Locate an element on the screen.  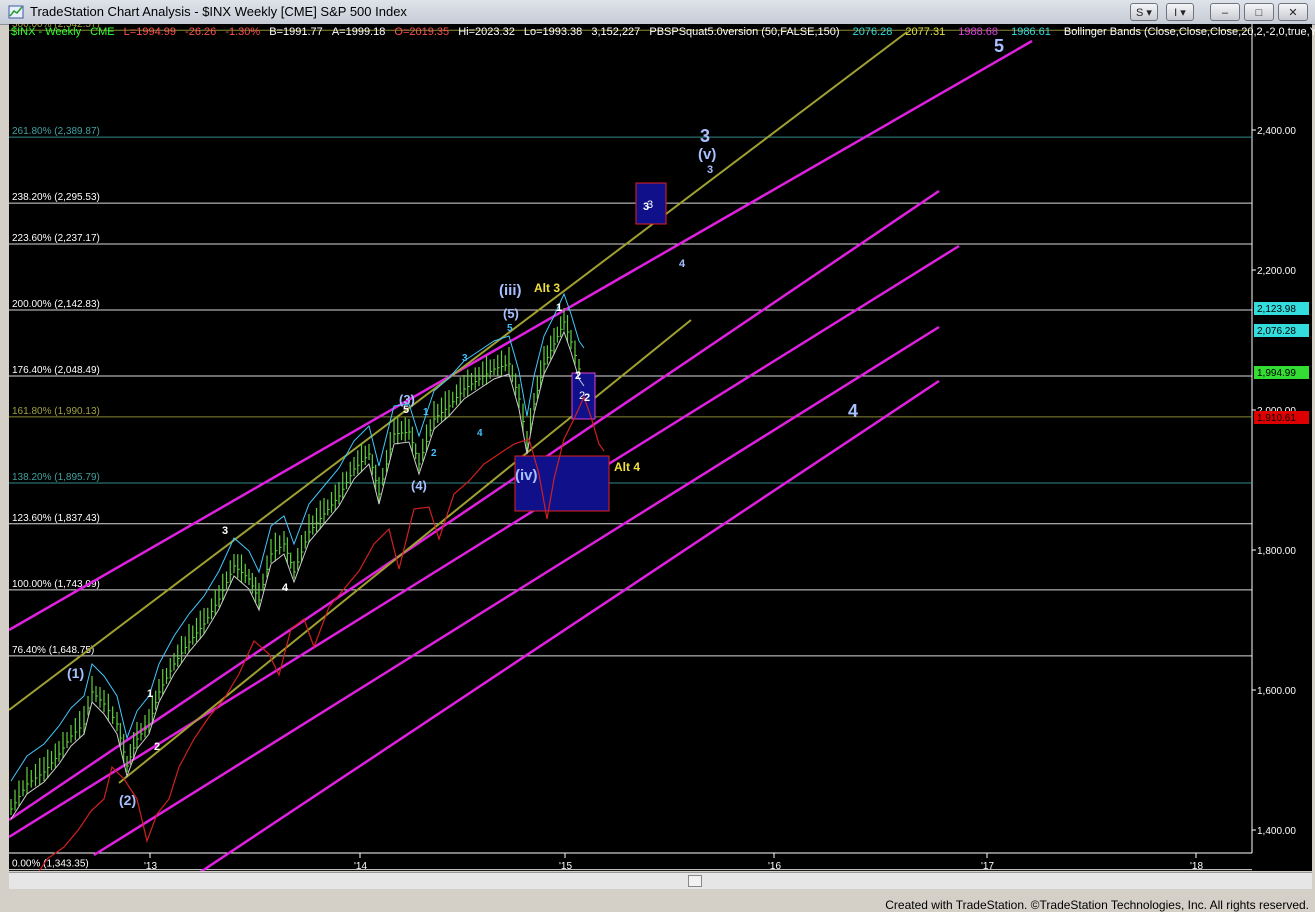
s-dropdown-button: S ▾ is located at coordinates (1144, 12).